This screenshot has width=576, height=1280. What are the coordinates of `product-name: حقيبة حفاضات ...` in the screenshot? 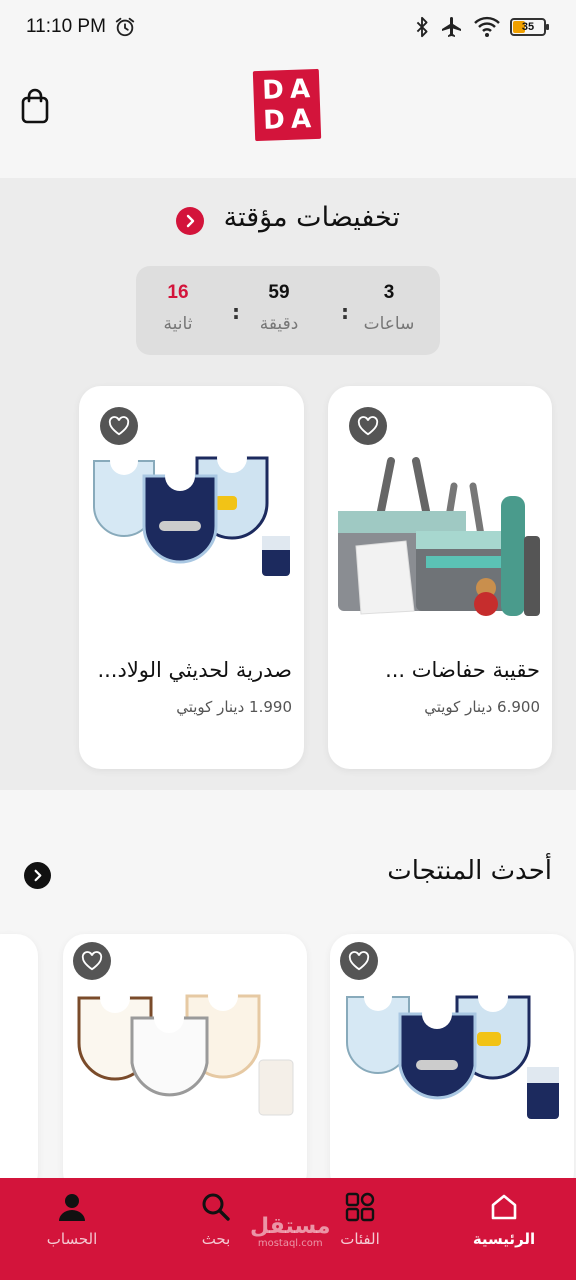 It's located at (462, 670).